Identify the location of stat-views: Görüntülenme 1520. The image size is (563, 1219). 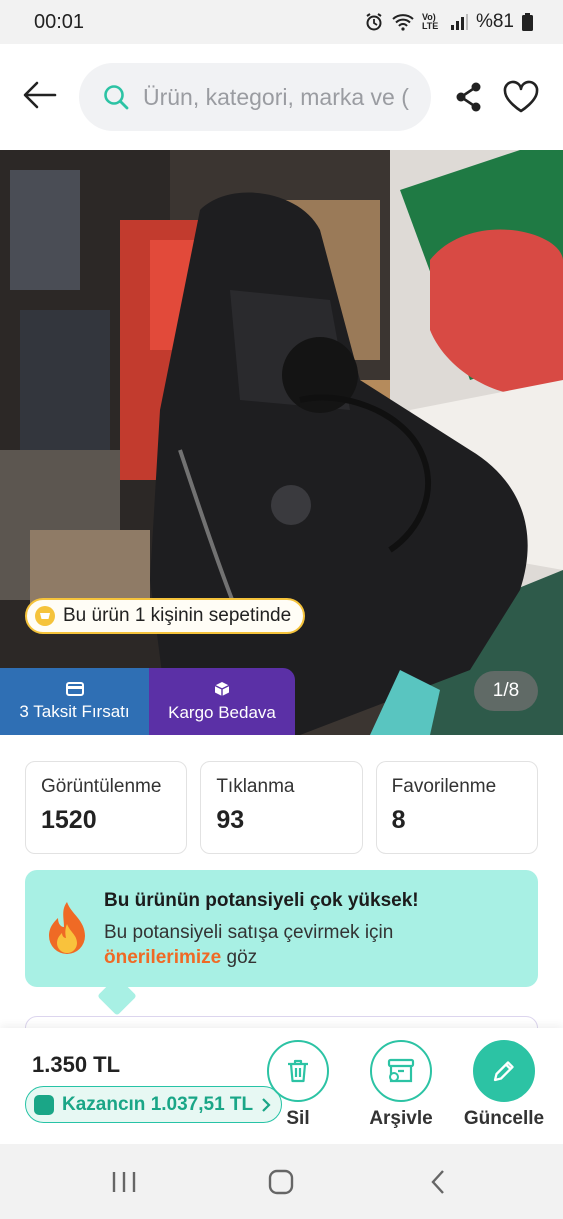
(106, 807).